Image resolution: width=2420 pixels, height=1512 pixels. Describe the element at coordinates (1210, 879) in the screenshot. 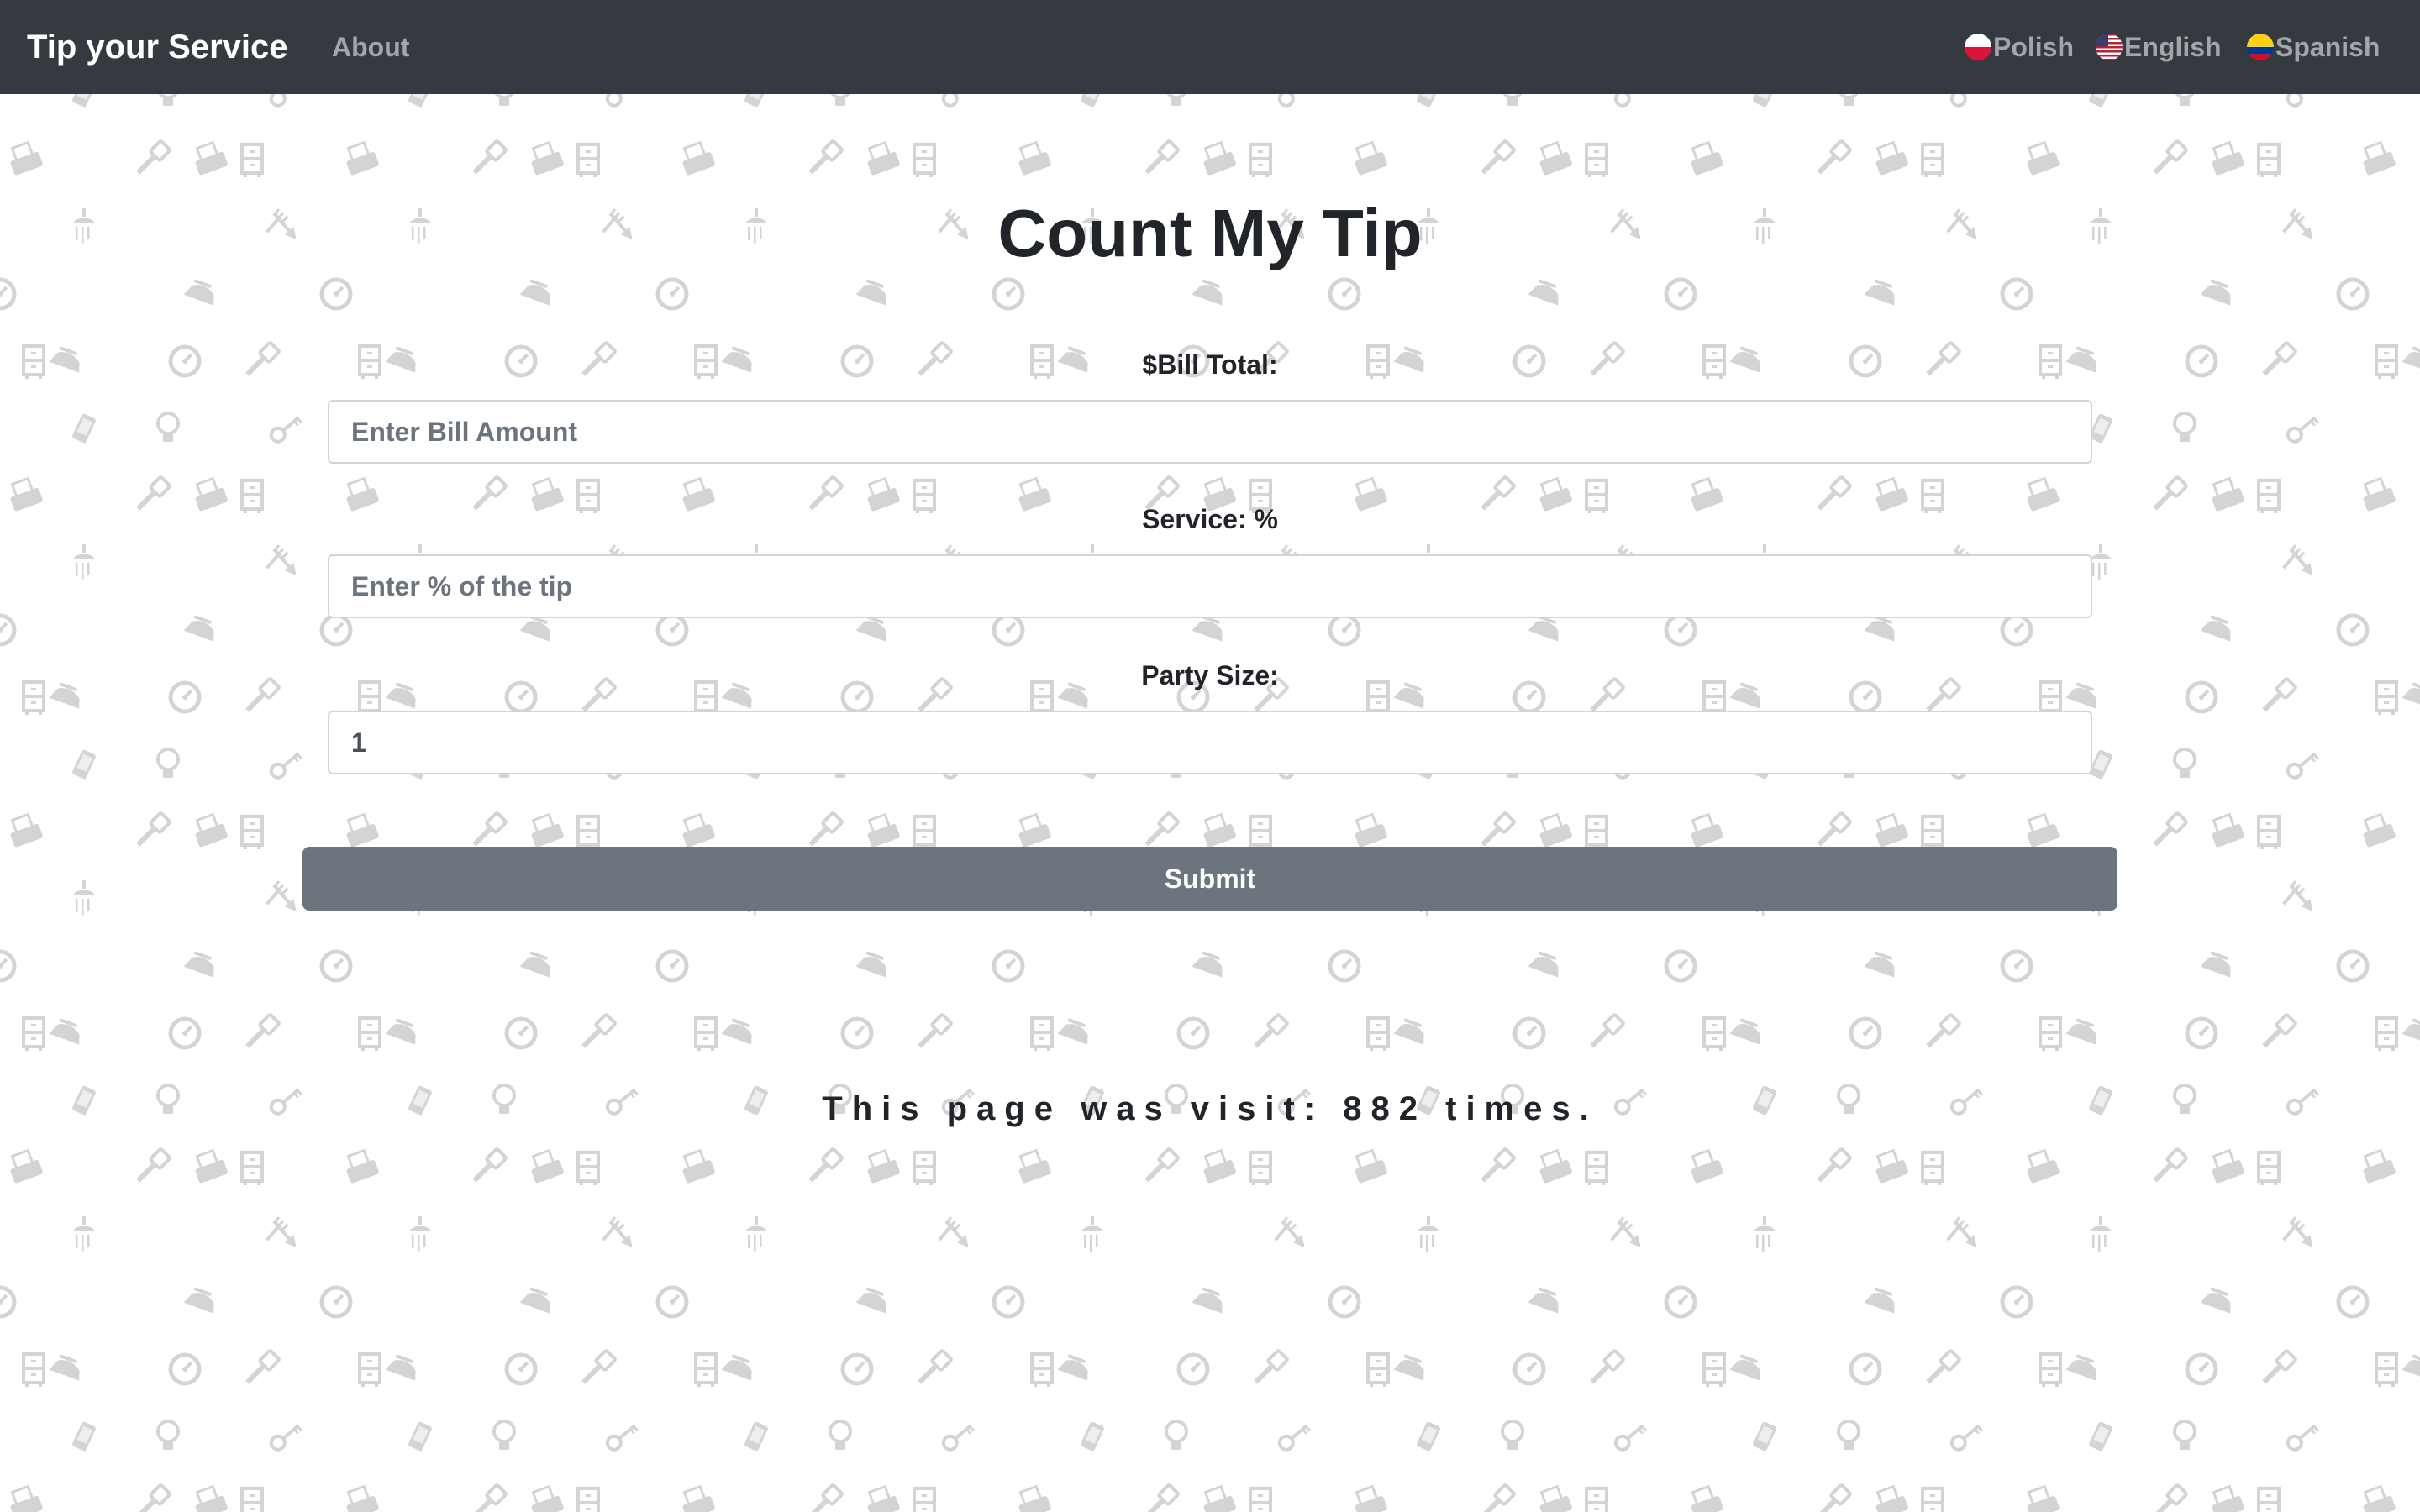

I see `submit-button: Submit` at that location.